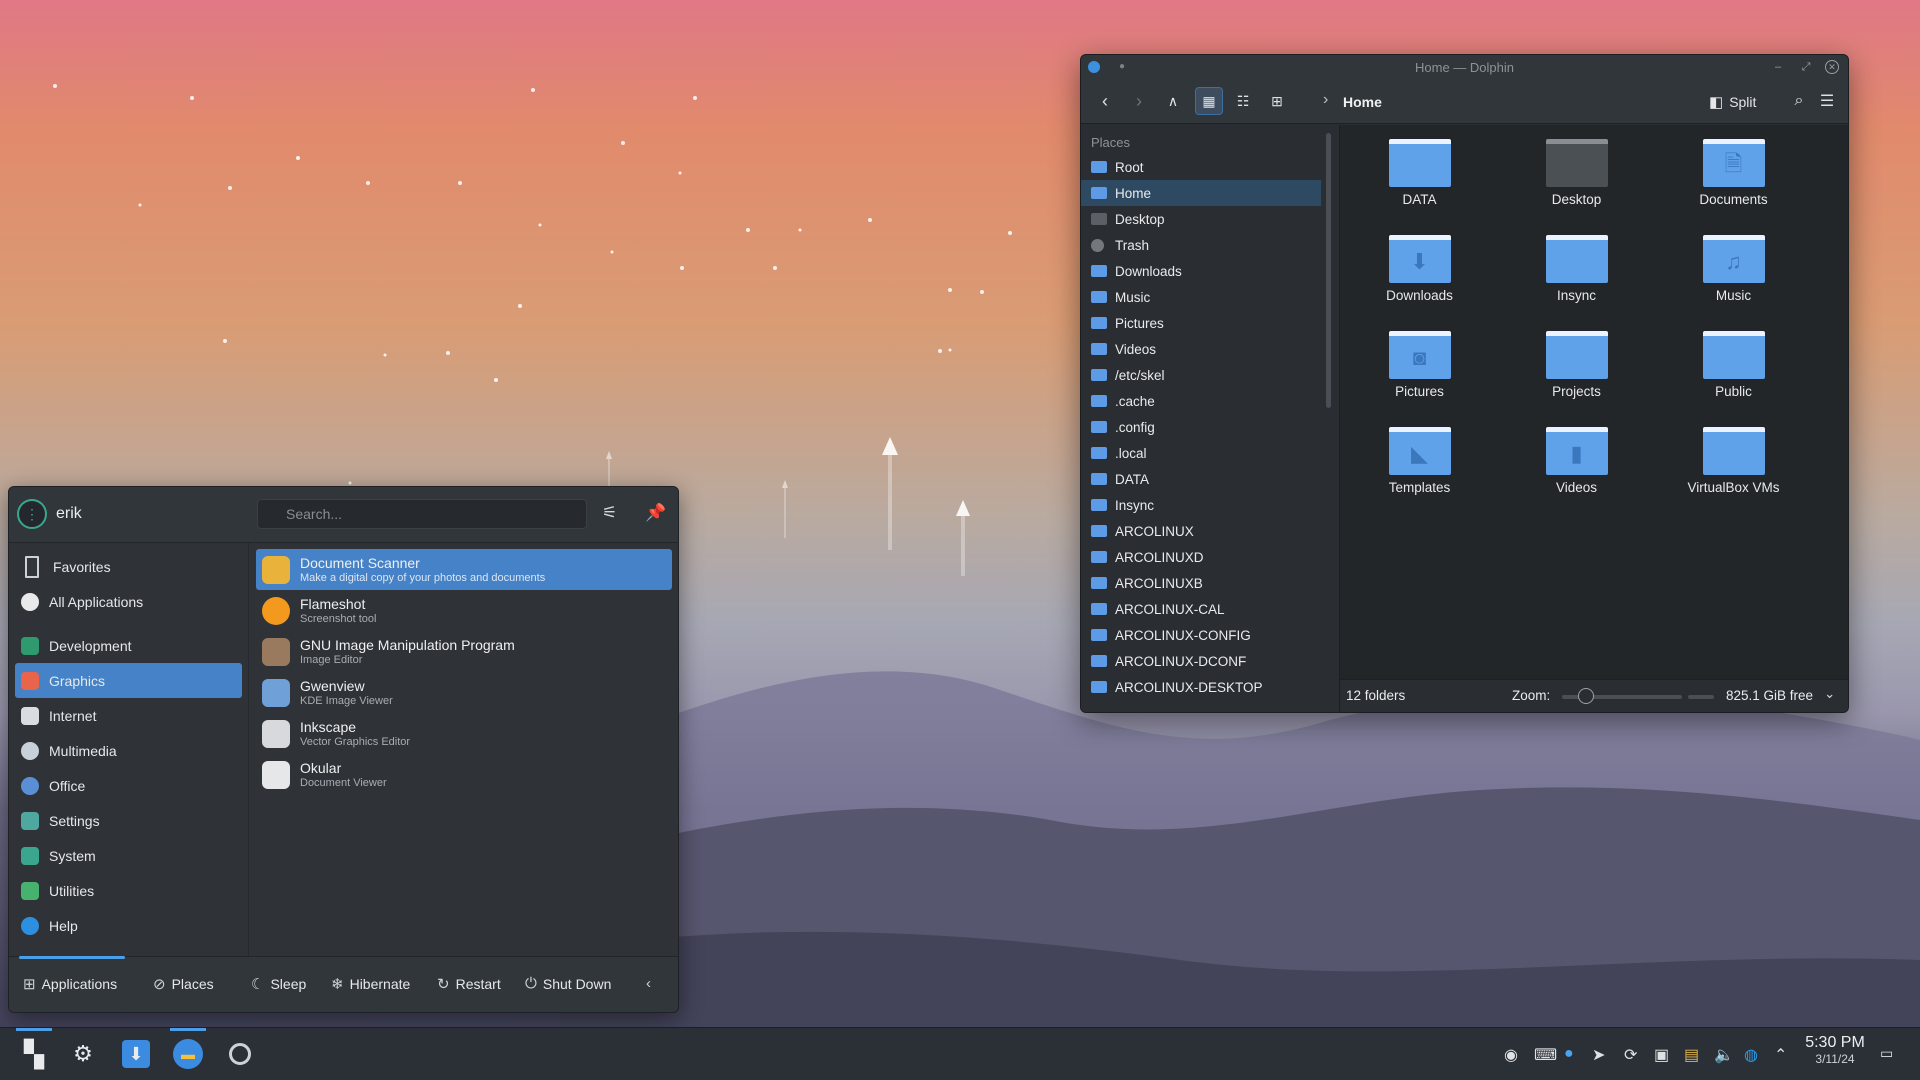 The width and height of the screenshot is (1920, 1080). I want to click on taskbar-settings: ⚙, so click(83, 1054).